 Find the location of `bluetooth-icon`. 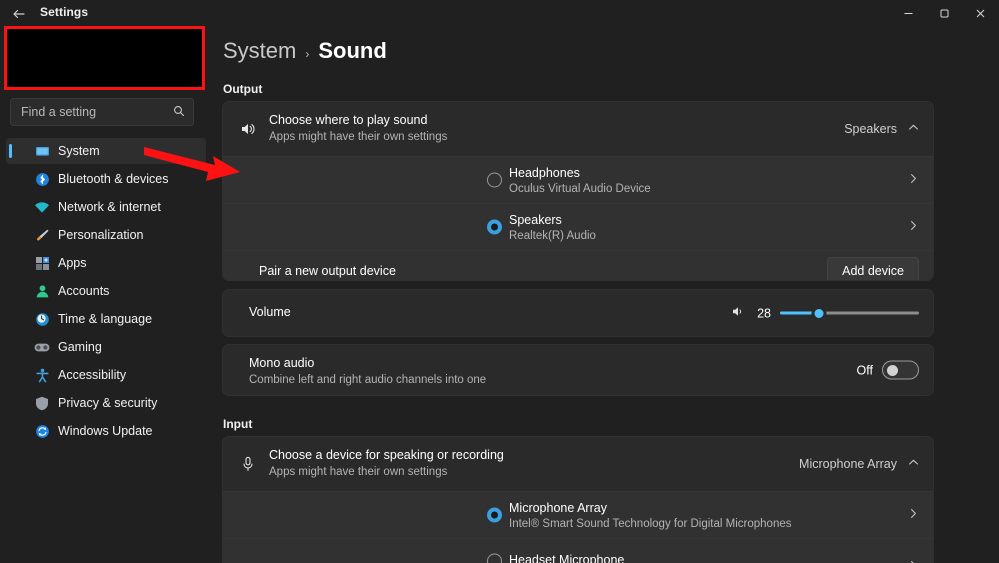

bluetooth-icon is located at coordinates (42, 179).